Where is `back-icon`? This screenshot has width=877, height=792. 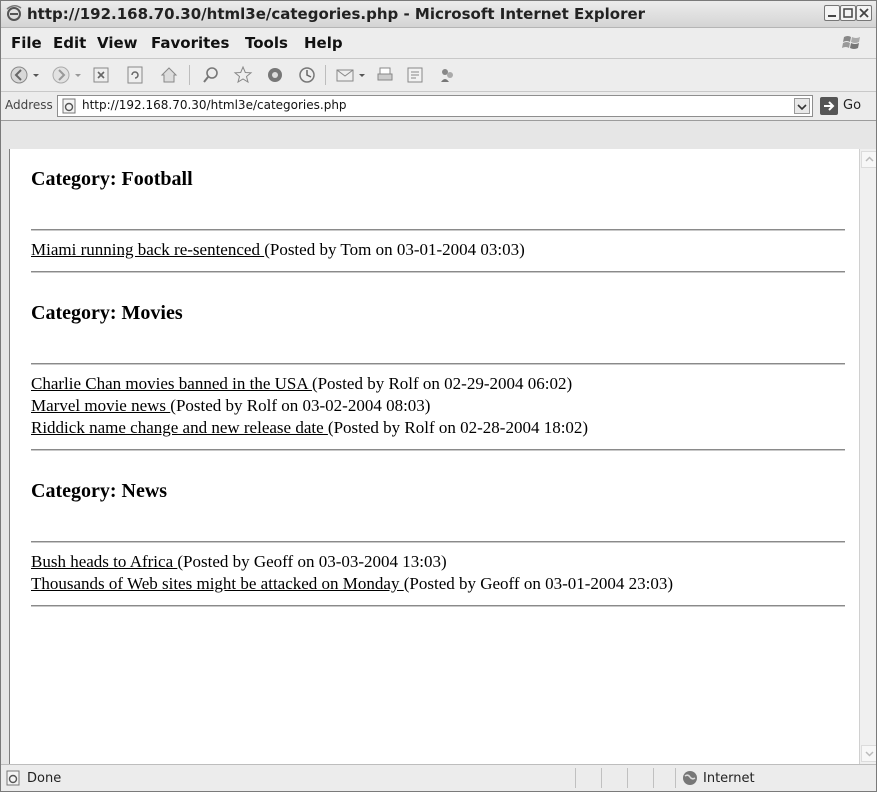 back-icon is located at coordinates (19, 75).